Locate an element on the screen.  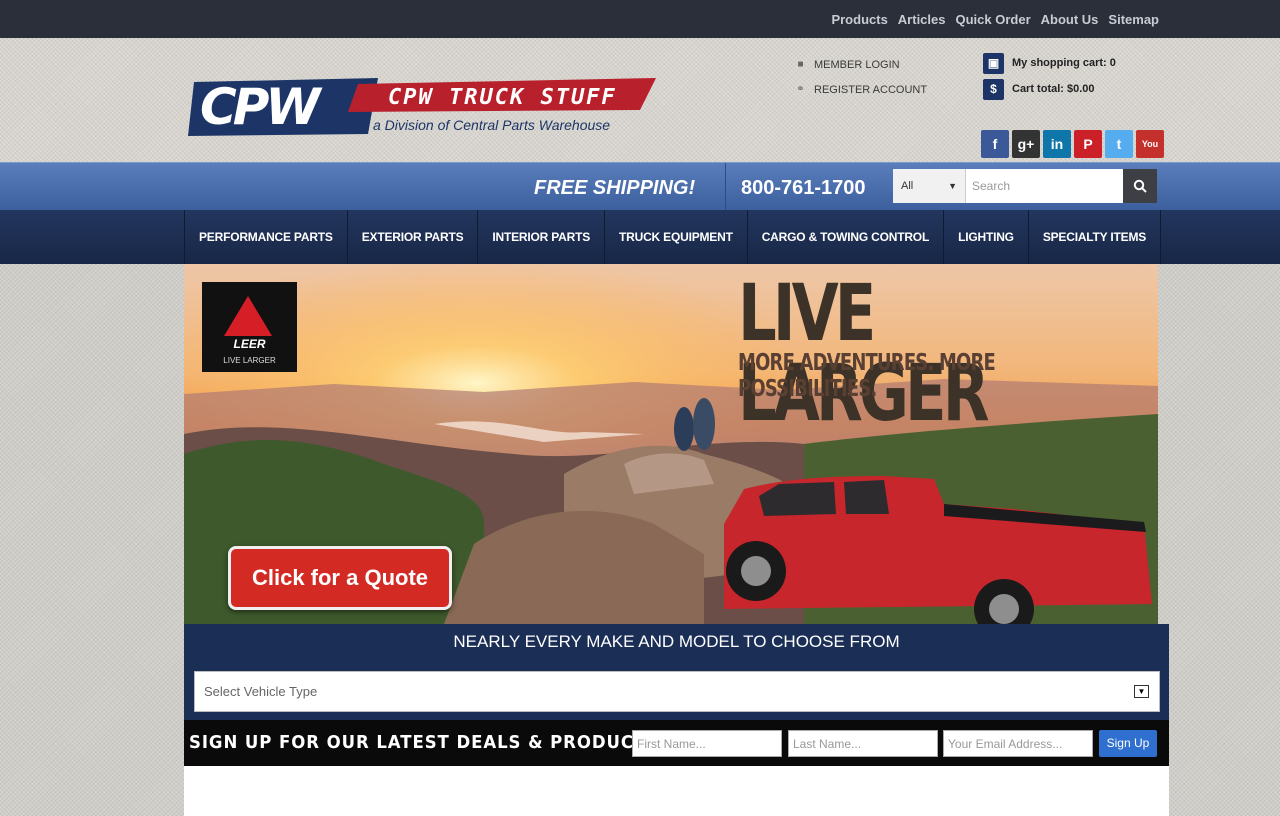
nav-cargo-towing-control: CARGO & TOWING CONTROL is located at coordinates (846, 237).